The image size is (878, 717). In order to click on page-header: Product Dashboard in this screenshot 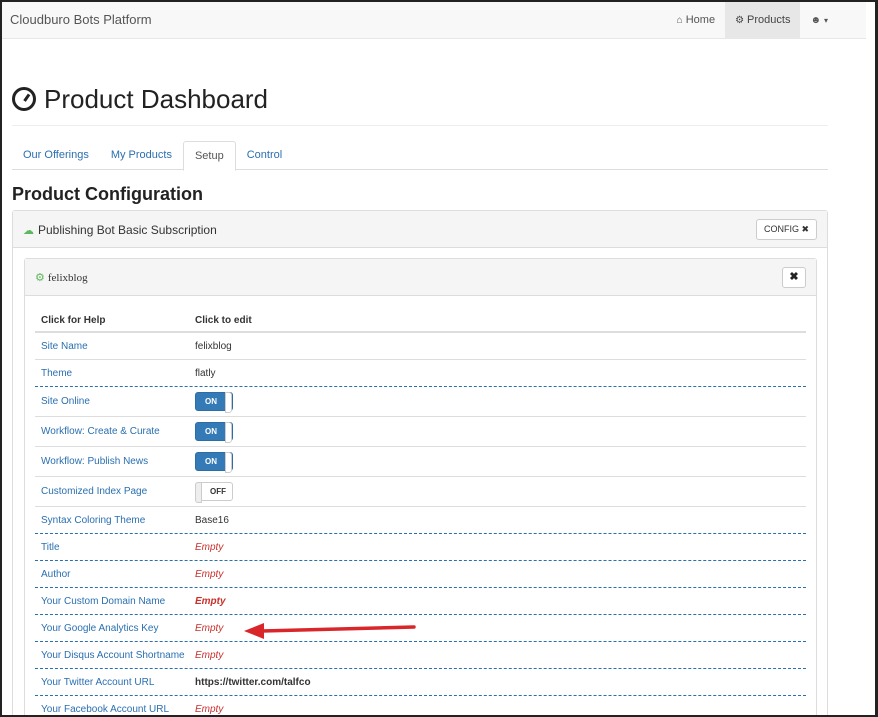, I will do `click(420, 104)`.